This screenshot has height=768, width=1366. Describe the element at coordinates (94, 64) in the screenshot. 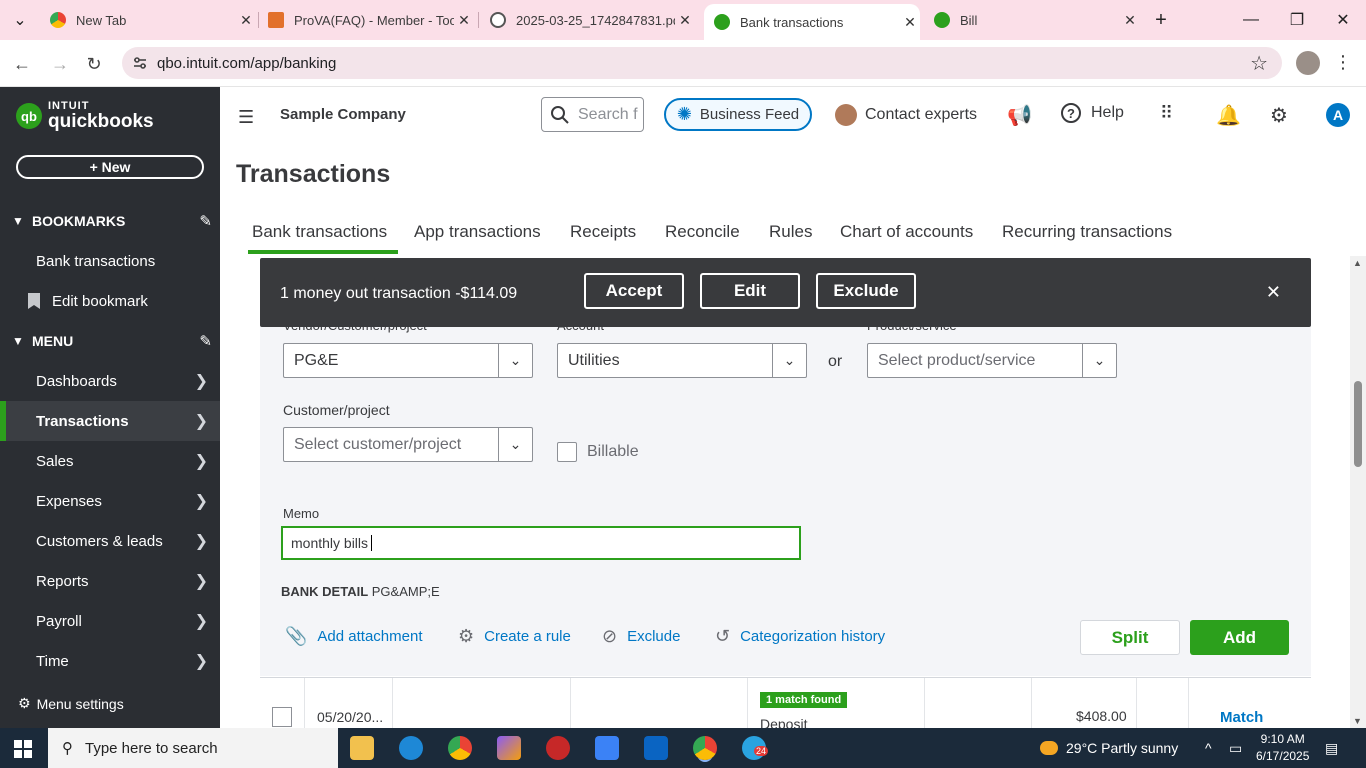

I see `reload-icon: ↻` at that location.